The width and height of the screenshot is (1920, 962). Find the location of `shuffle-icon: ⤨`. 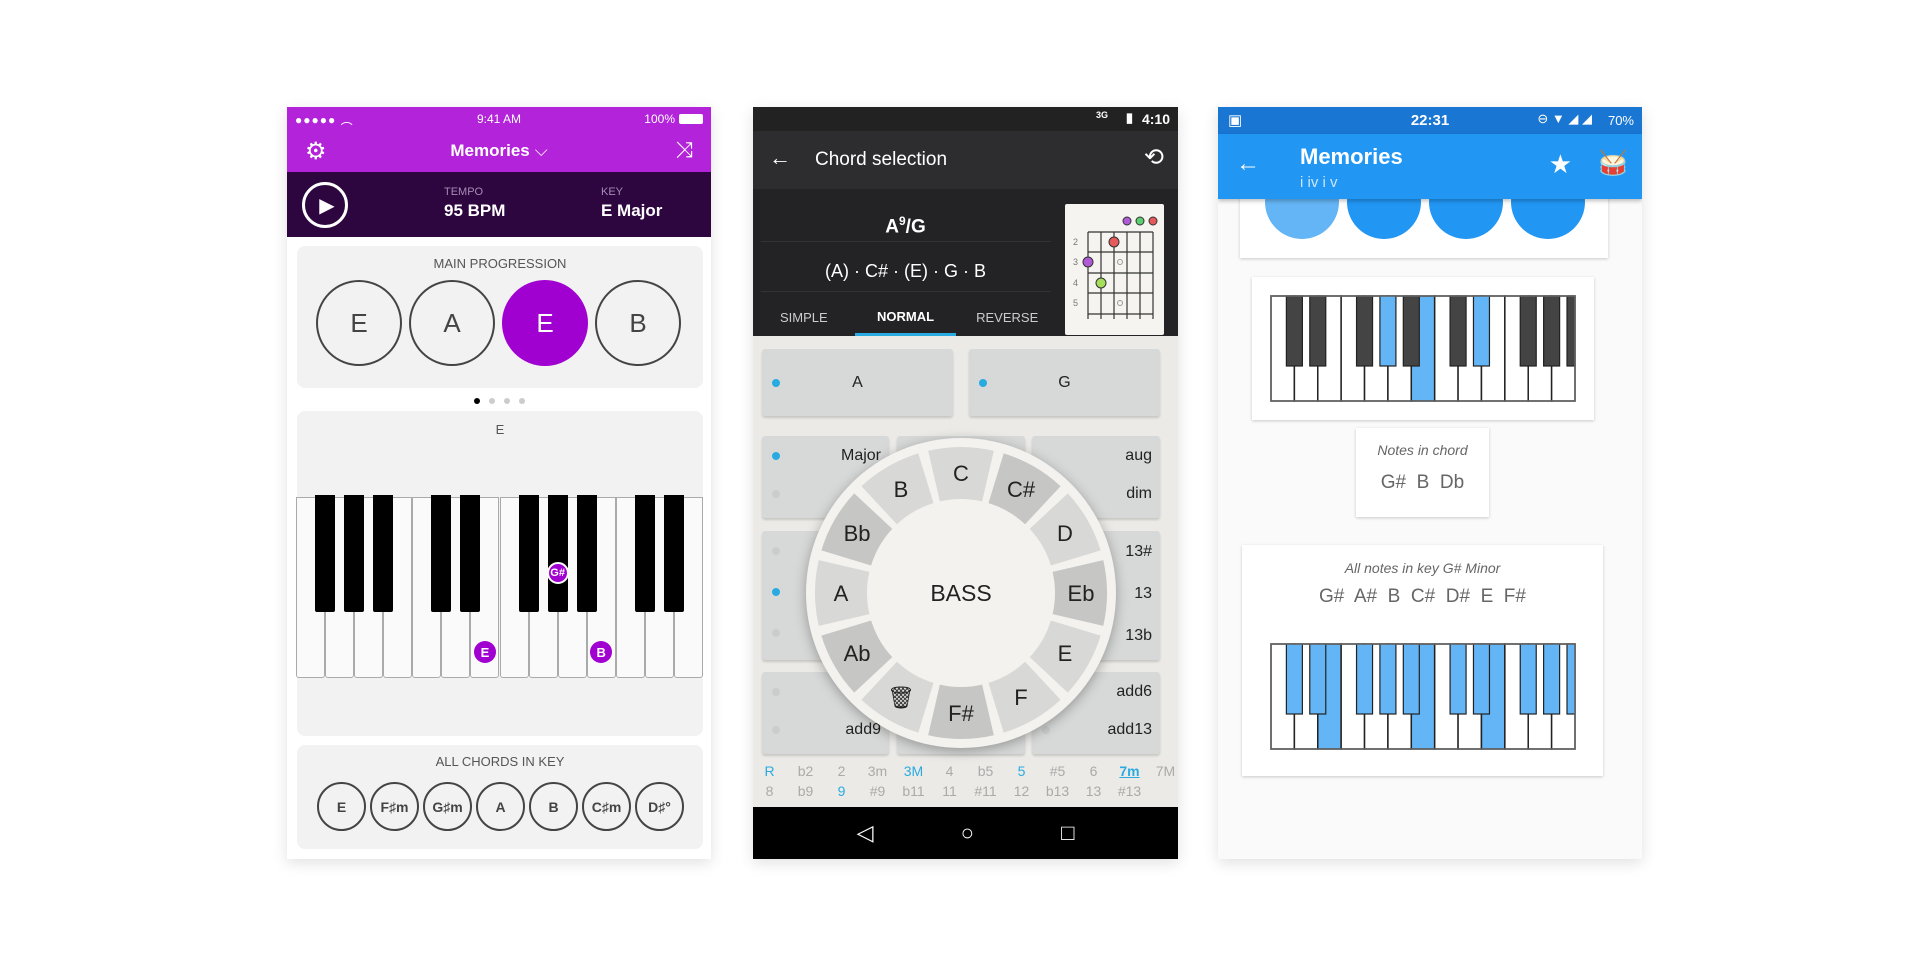

shuffle-icon: ⤨ is located at coordinates (684, 150).